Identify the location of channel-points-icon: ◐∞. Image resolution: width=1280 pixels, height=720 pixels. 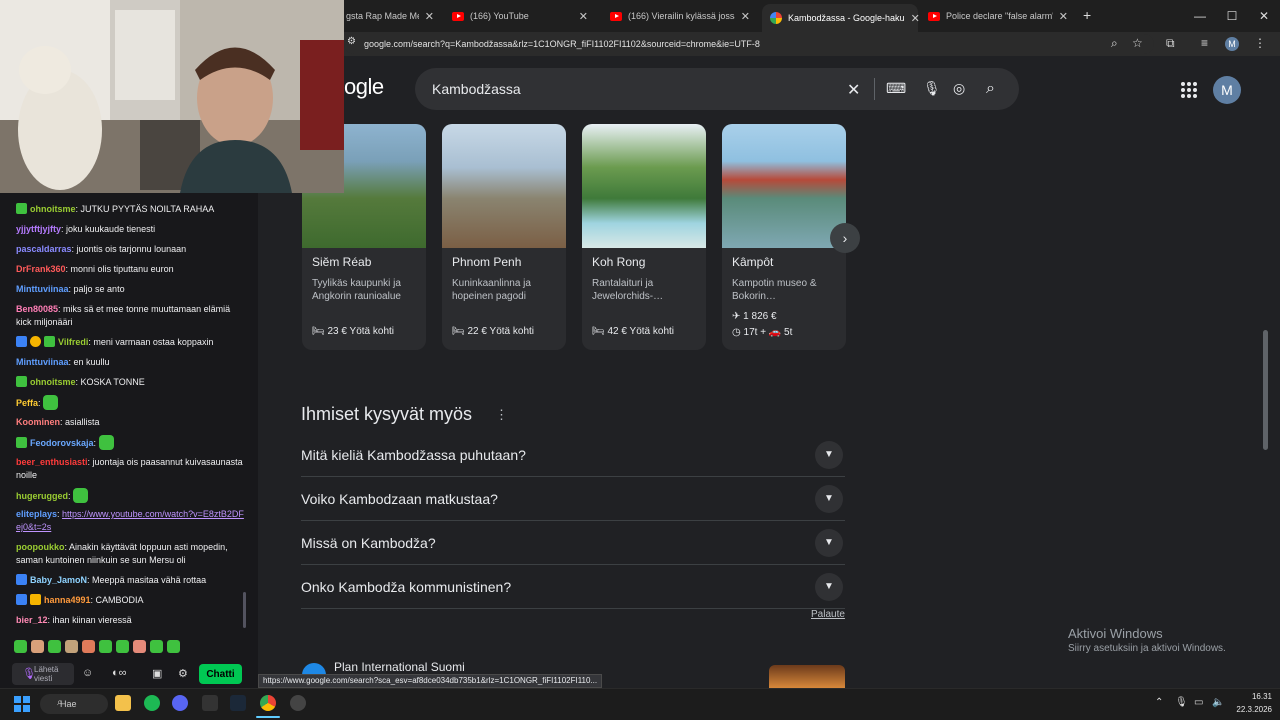
(119, 673).